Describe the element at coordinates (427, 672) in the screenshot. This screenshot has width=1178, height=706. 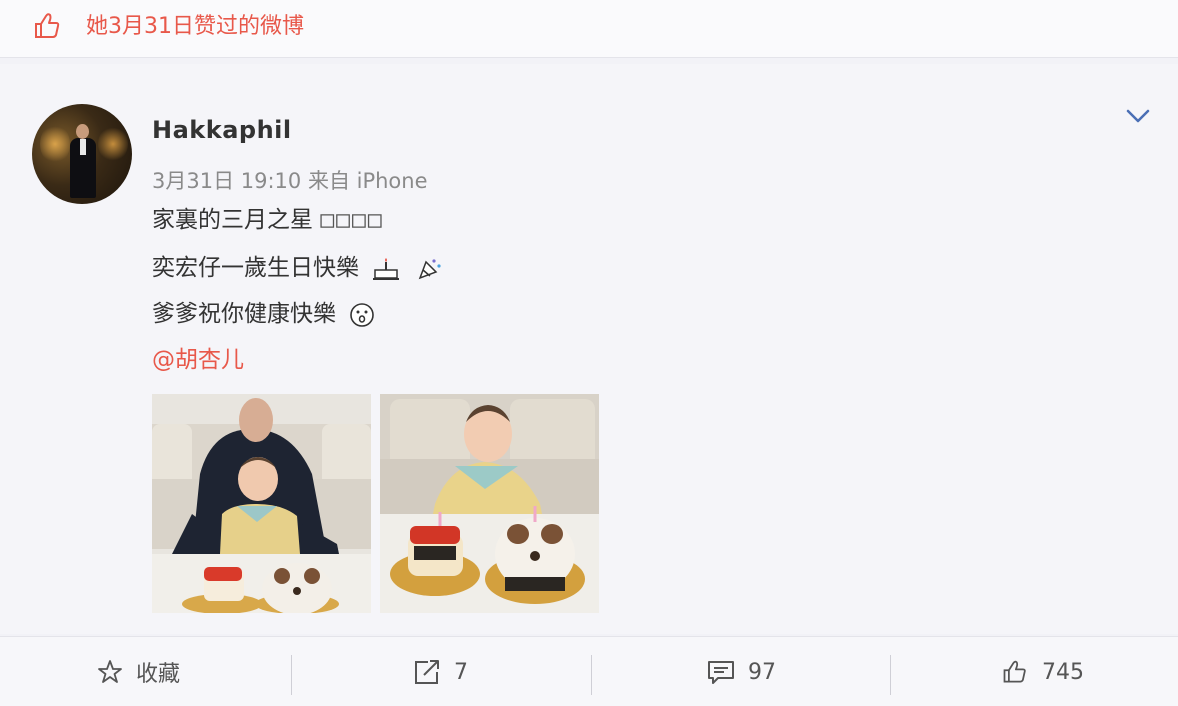
I see `repost-icon` at that location.